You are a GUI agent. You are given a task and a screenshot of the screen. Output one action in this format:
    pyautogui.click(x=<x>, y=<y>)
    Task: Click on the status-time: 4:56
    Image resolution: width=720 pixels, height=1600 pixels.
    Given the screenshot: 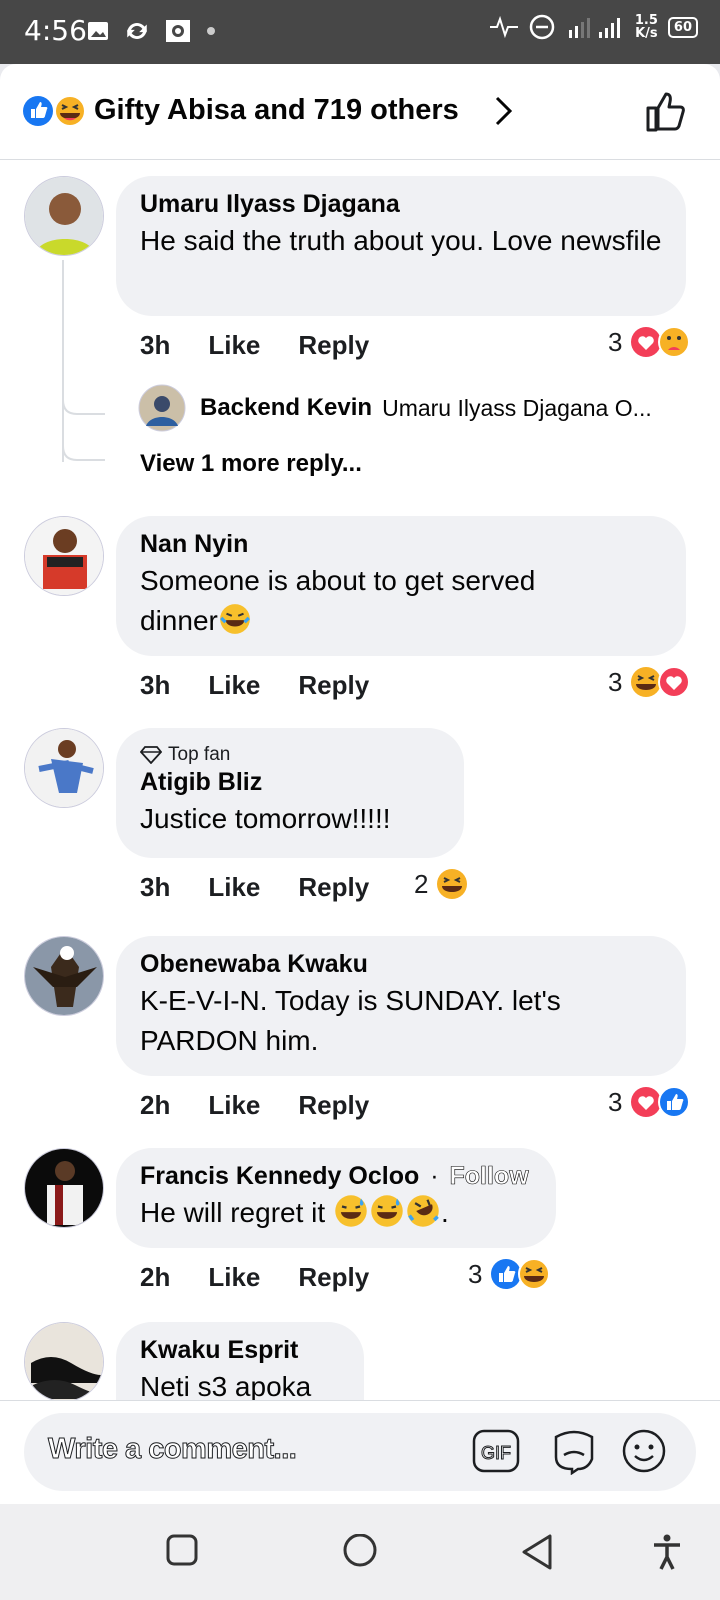 What is the action you would take?
    pyautogui.click(x=55, y=30)
    